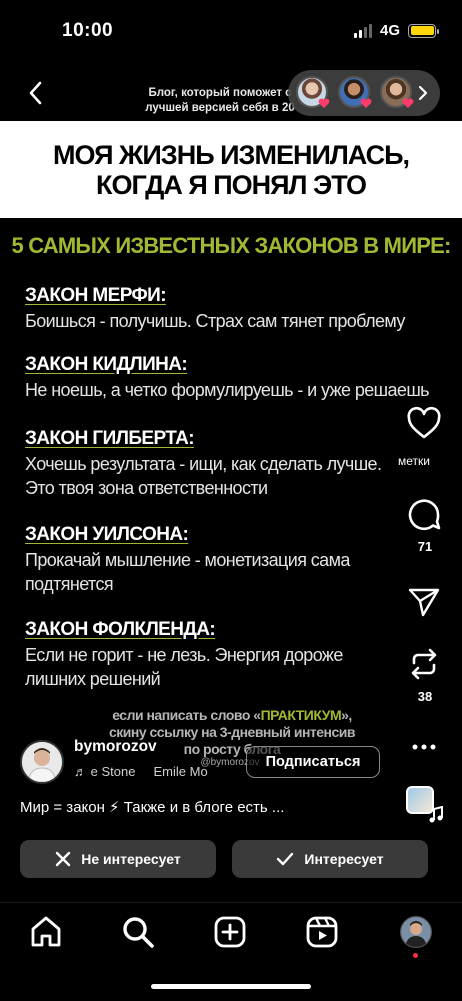  Describe the element at coordinates (415, 955) in the screenshot. I see `notification-dot` at that location.